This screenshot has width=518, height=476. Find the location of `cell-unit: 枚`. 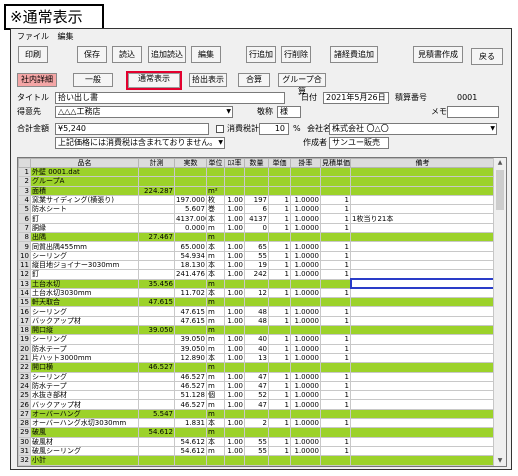

cell-unit: 枚 is located at coordinates (215, 200).